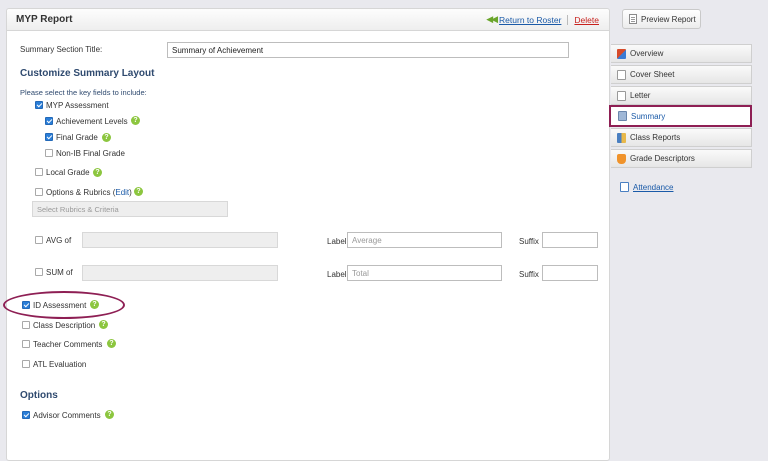 Image resolution: width=768 pixels, height=461 pixels. I want to click on tab-class-reports-label: Class Reports, so click(655, 137).